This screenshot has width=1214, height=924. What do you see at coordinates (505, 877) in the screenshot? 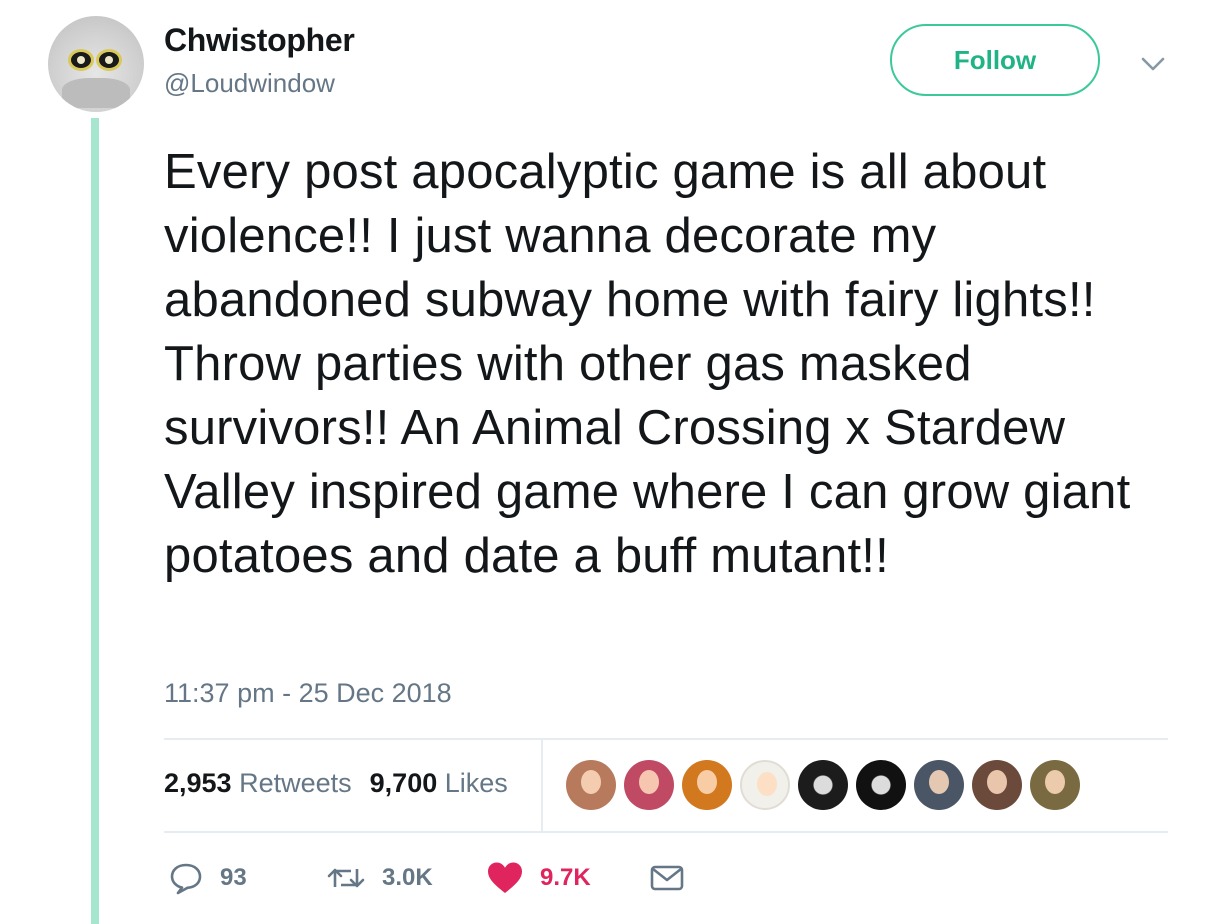
I see `heart-icon` at bounding box center [505, 877].